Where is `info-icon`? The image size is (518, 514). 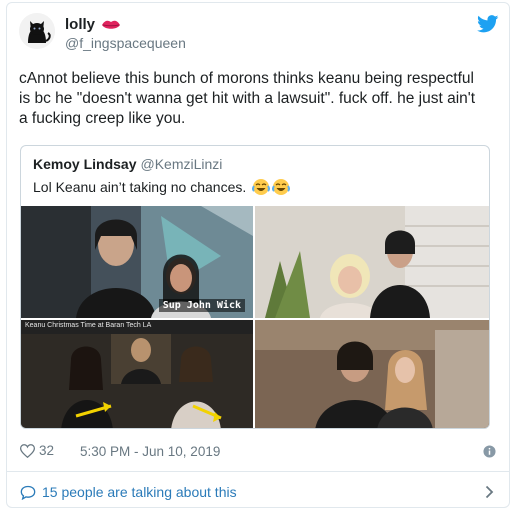 info-icon is located at coordinates (489, 451).